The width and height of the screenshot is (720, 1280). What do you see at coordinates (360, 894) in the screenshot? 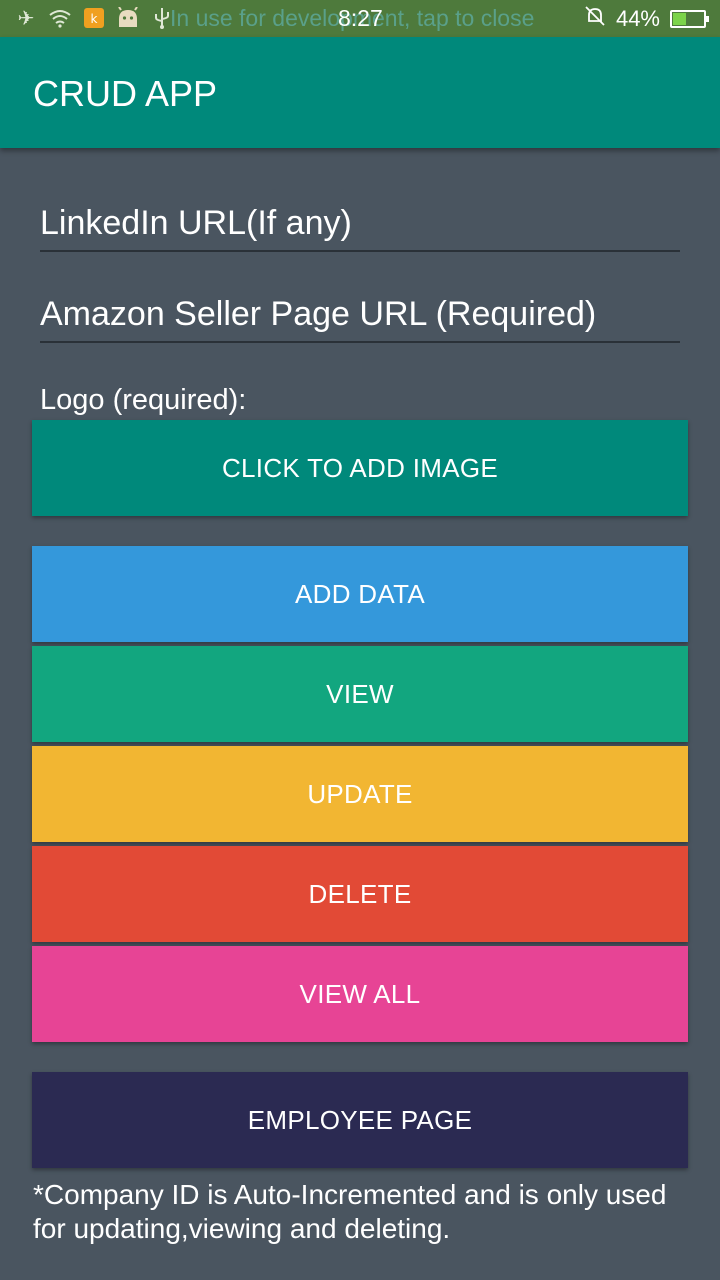
I see `delete-button: DELETE` at bounding box center [360, 894].